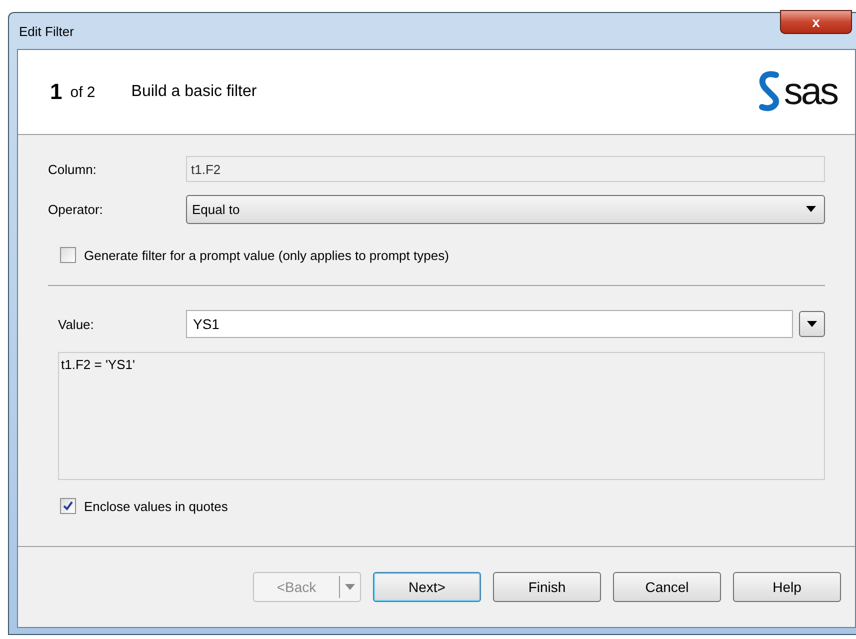  Describe the element at coordinates (427, 587) in the screenshot. I see `wizard-button: Next>` at that location.